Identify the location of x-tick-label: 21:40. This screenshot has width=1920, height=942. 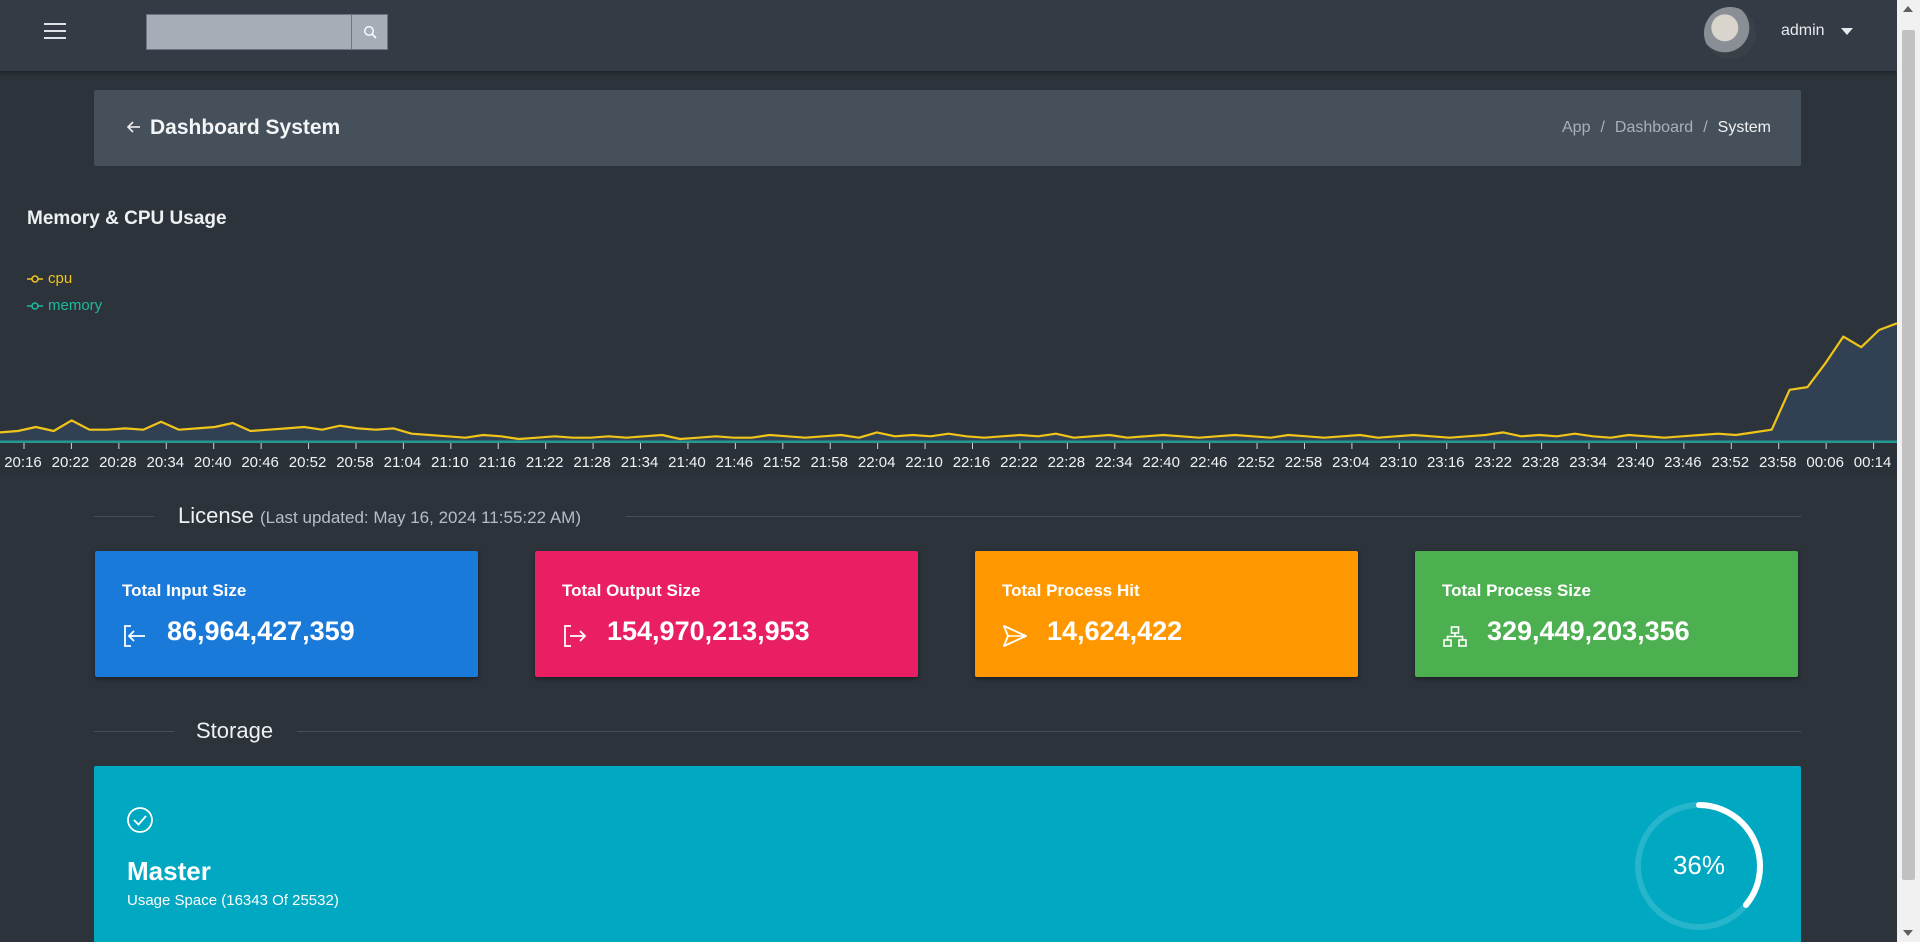
(687, 462).